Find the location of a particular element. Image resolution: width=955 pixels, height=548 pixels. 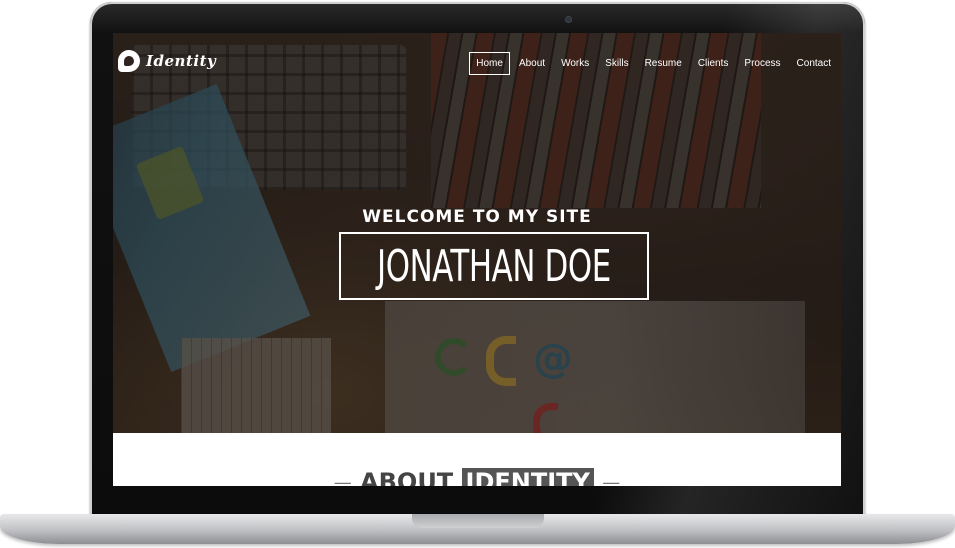

brand-logo: Identity is located at coordinates (167, 61).